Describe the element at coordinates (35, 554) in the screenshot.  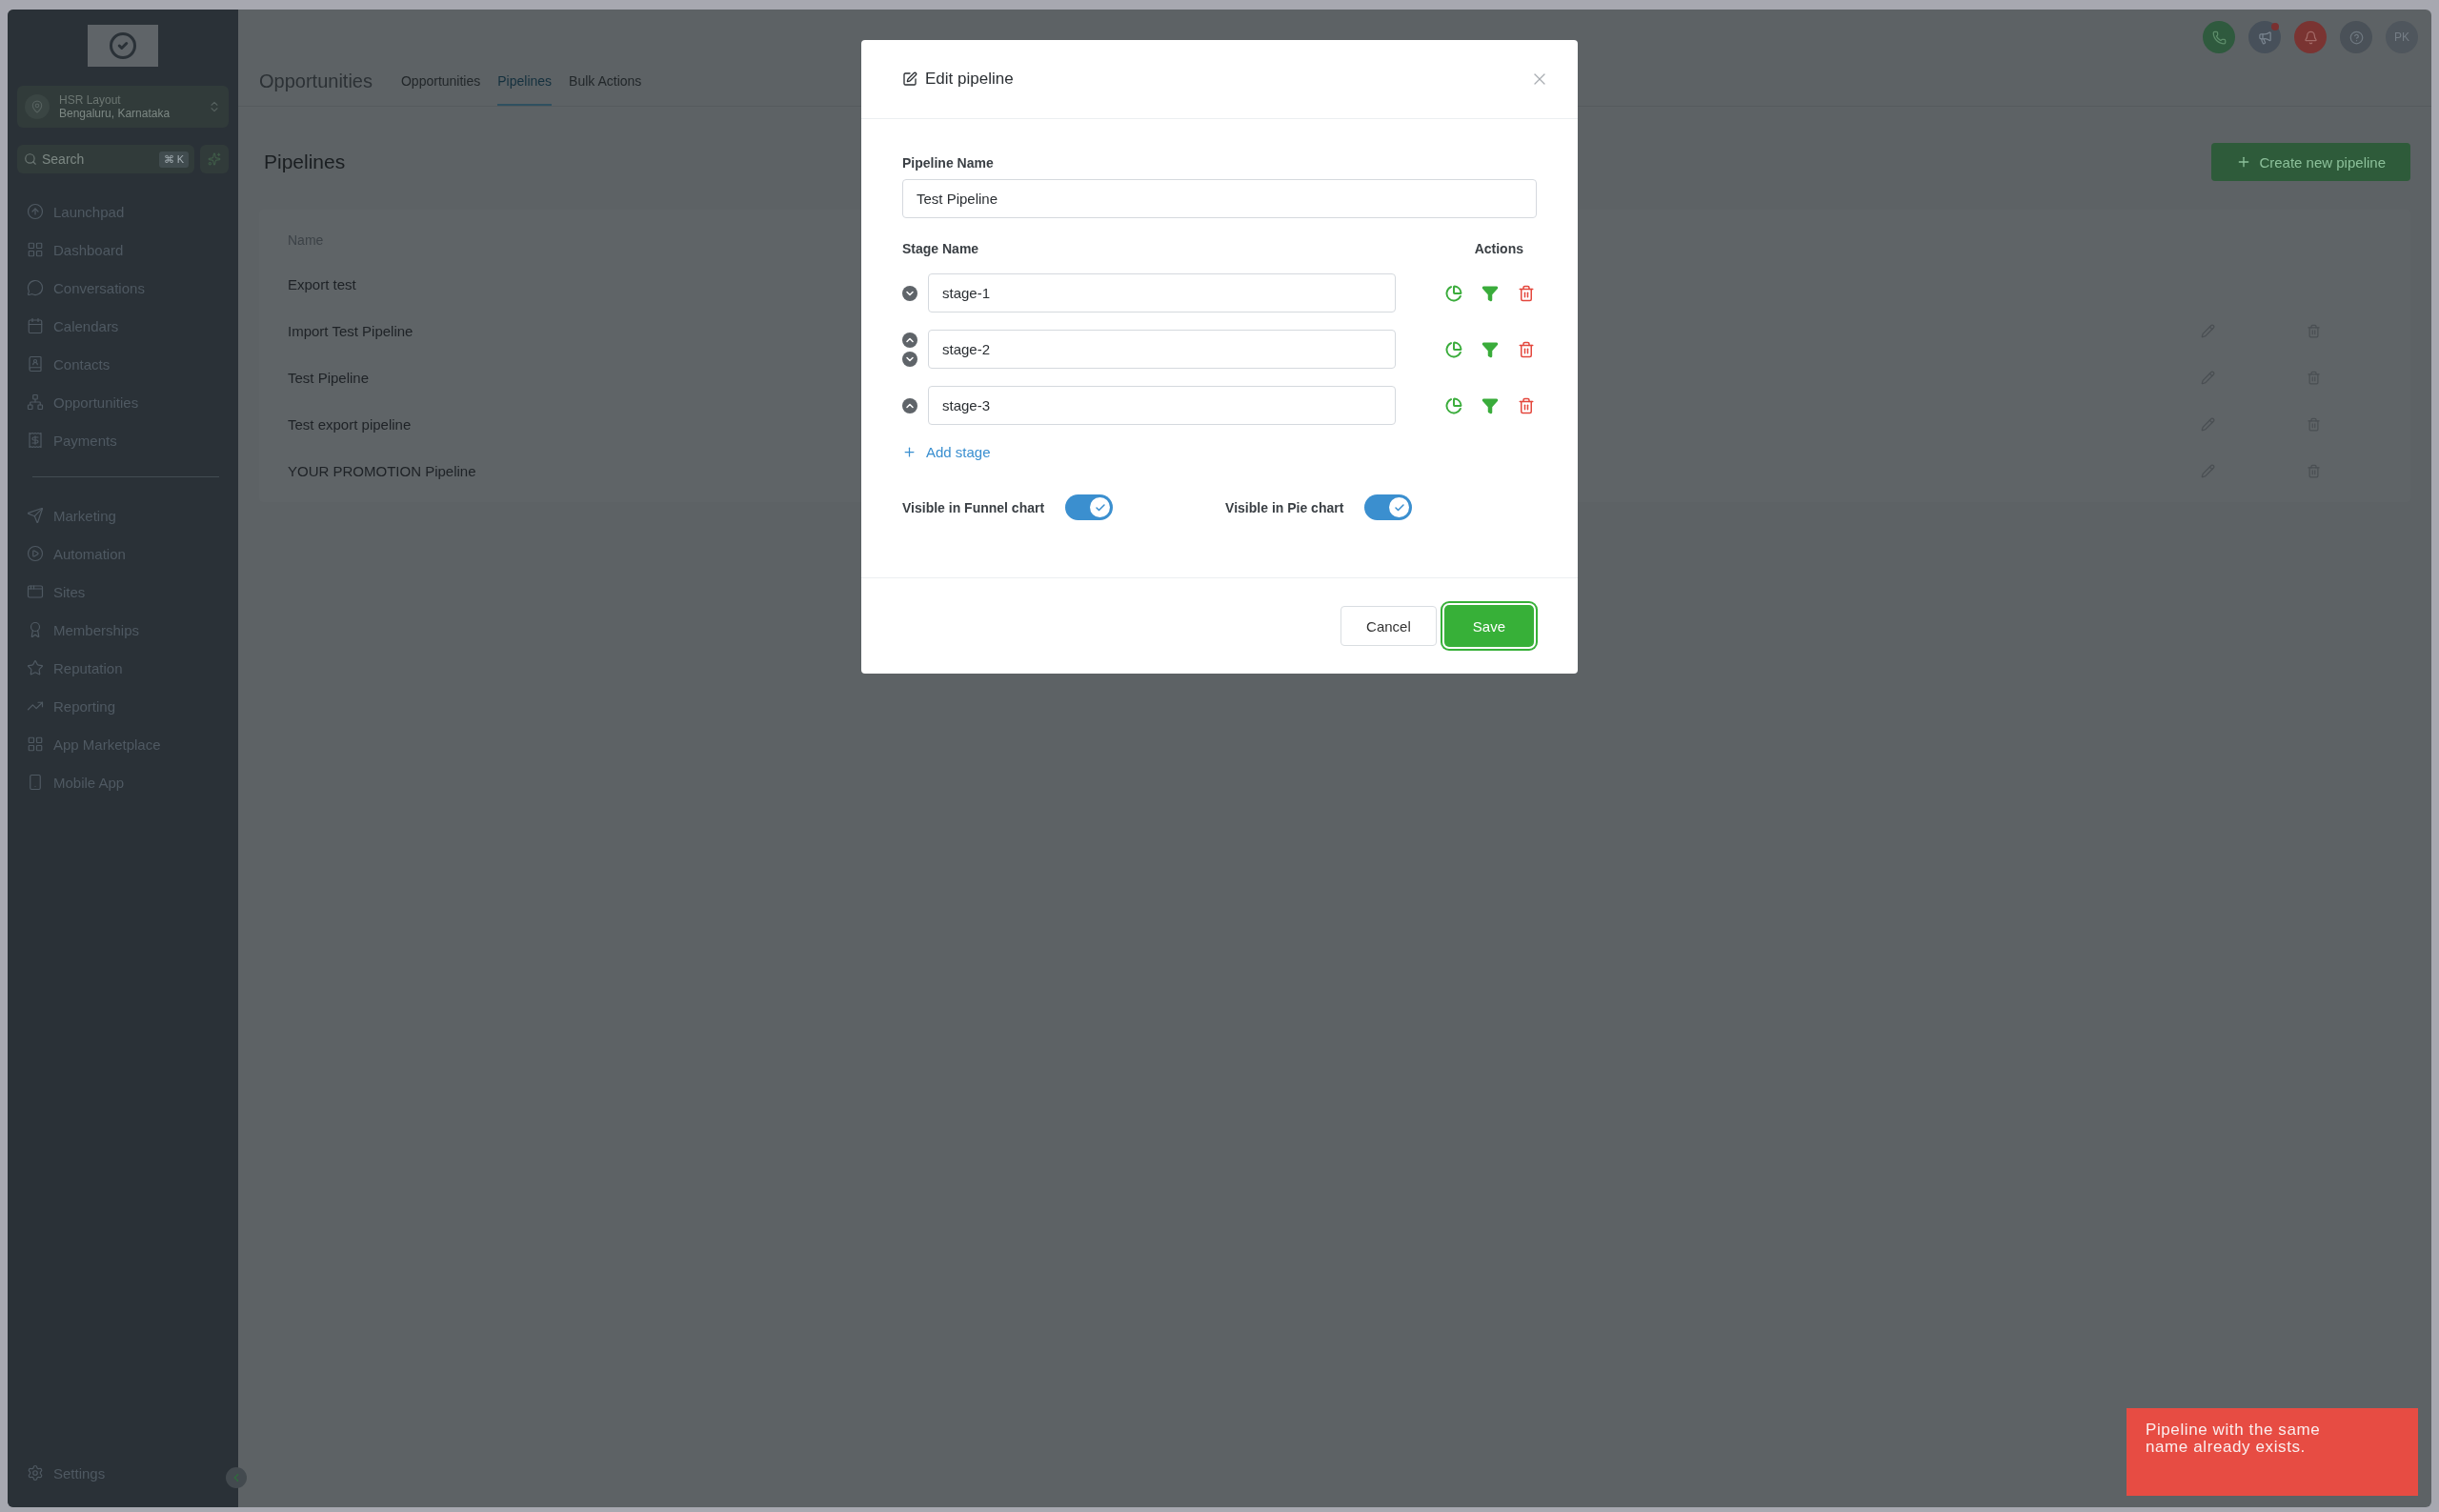
I see `play-circle-icon` at that location.